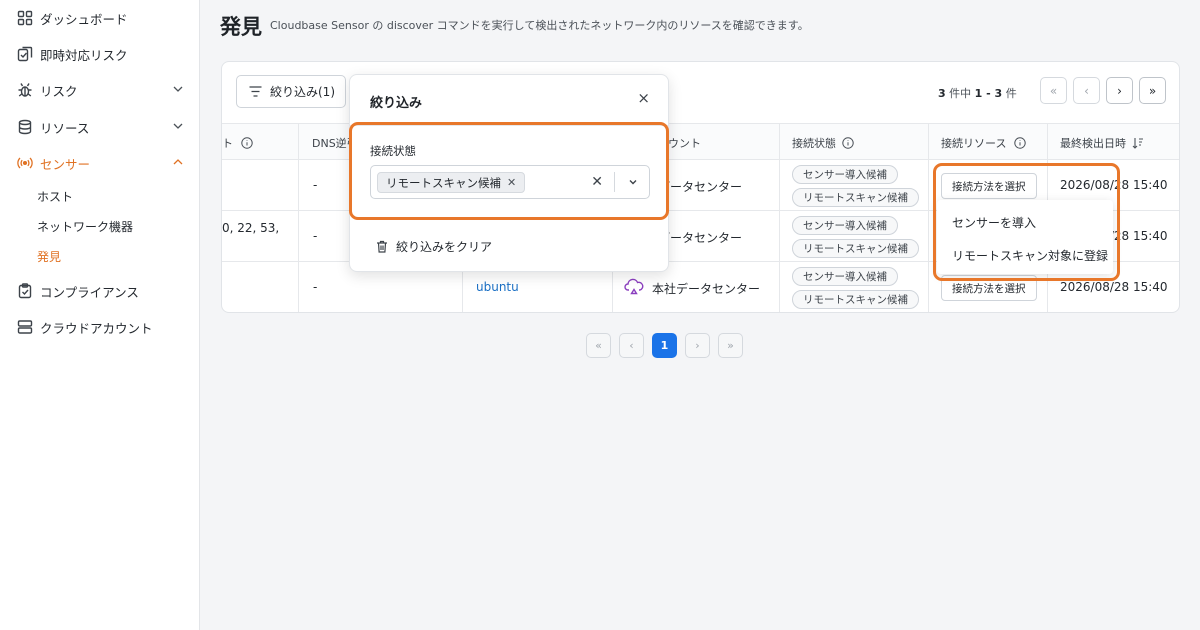 This screenshot has width=1200, height=630. What do you see at coordinates (1053, 90) in the screenshot?
I see `first-page-button: «` at bounding box center [1053, 90].